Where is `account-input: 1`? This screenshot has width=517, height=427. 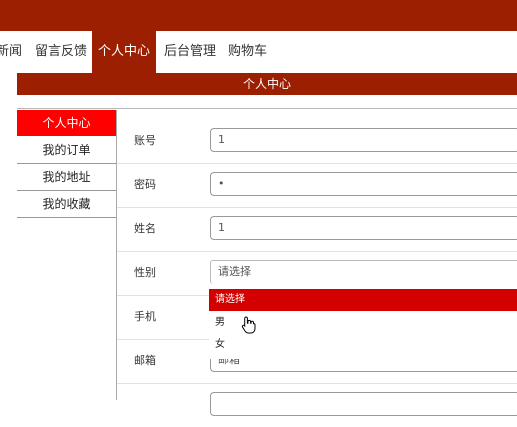 account-input: 1 is located at coordinates (363, 140).